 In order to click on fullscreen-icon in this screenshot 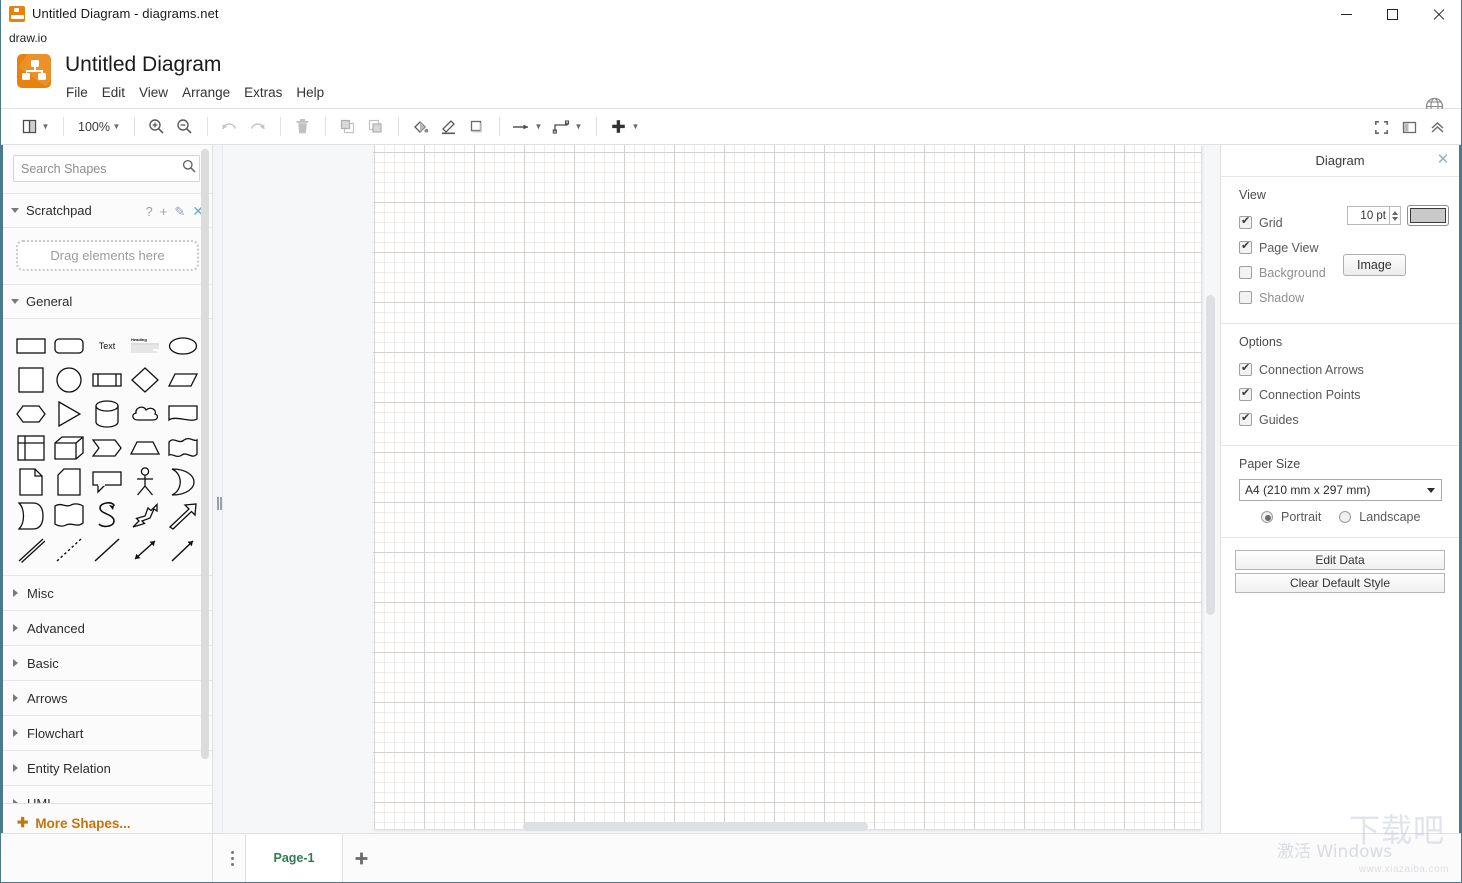, I will do `click(1381, 127)`.